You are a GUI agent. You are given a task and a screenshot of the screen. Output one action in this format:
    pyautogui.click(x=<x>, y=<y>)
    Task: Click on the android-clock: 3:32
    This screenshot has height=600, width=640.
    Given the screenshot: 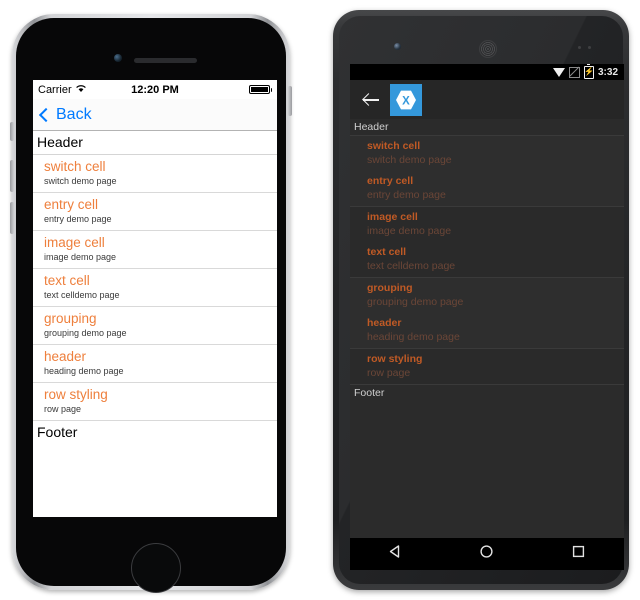 What is the action you would take?
    pyautogui.click(x=607, y=72)
    